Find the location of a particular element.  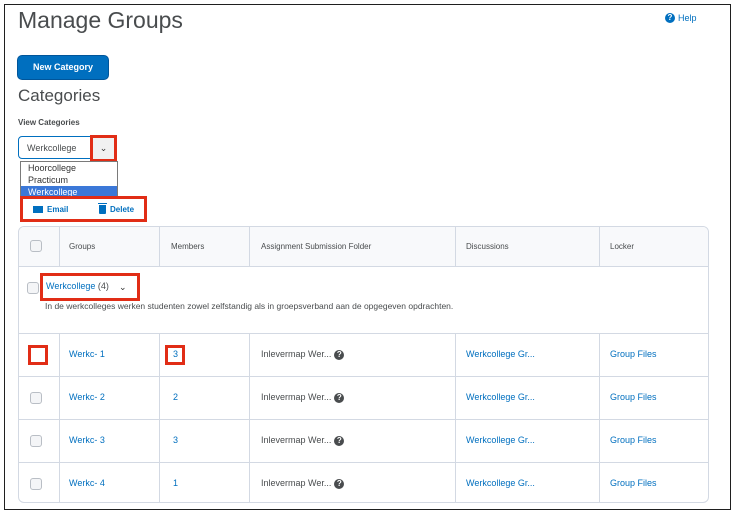

group-link: Werkc- 4 is located at coordinates (87, 483).